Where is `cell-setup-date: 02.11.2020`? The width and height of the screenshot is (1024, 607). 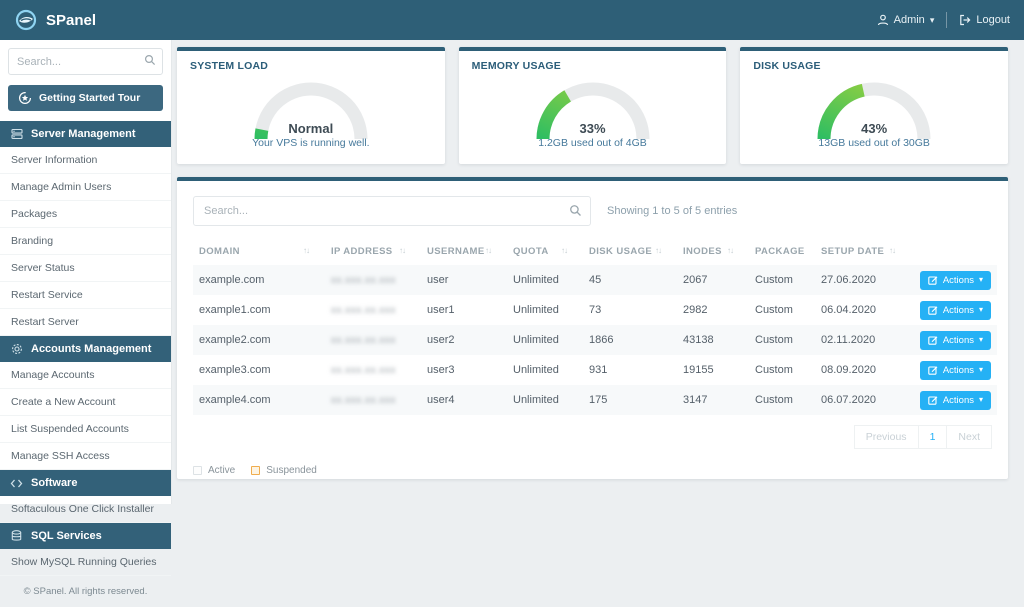 cell-setup-date: 02.11.2020 is located at coordinates (848, 340).